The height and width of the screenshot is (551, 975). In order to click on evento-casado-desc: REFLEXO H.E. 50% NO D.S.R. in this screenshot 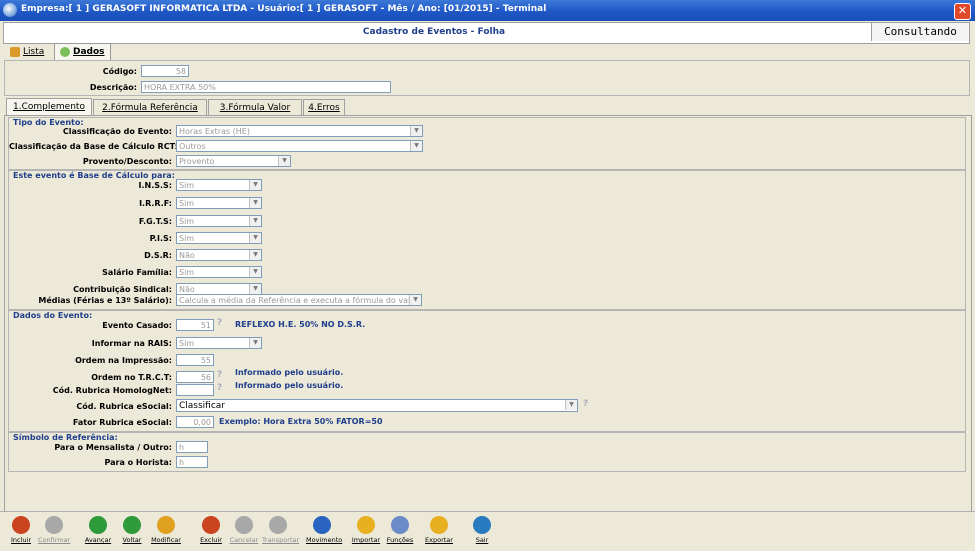, I will do `click(300, 324)`.